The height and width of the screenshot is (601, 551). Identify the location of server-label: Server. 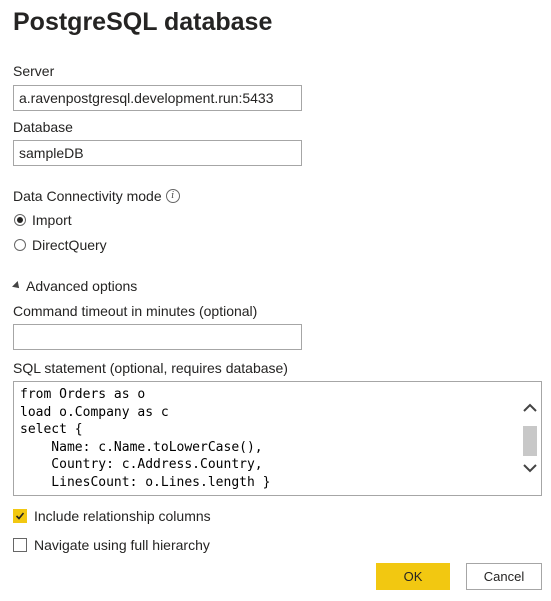
(34, 71).